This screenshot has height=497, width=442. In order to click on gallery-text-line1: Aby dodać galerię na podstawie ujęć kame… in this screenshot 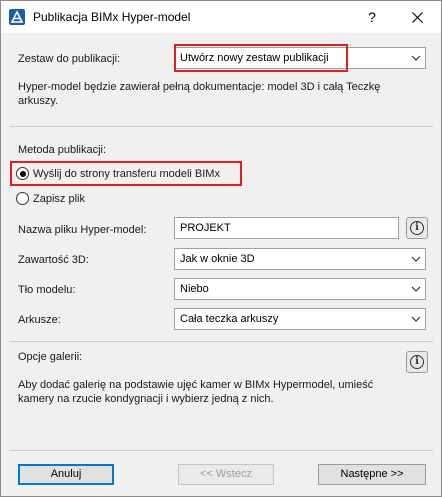, I will do `click(196, 385)`.